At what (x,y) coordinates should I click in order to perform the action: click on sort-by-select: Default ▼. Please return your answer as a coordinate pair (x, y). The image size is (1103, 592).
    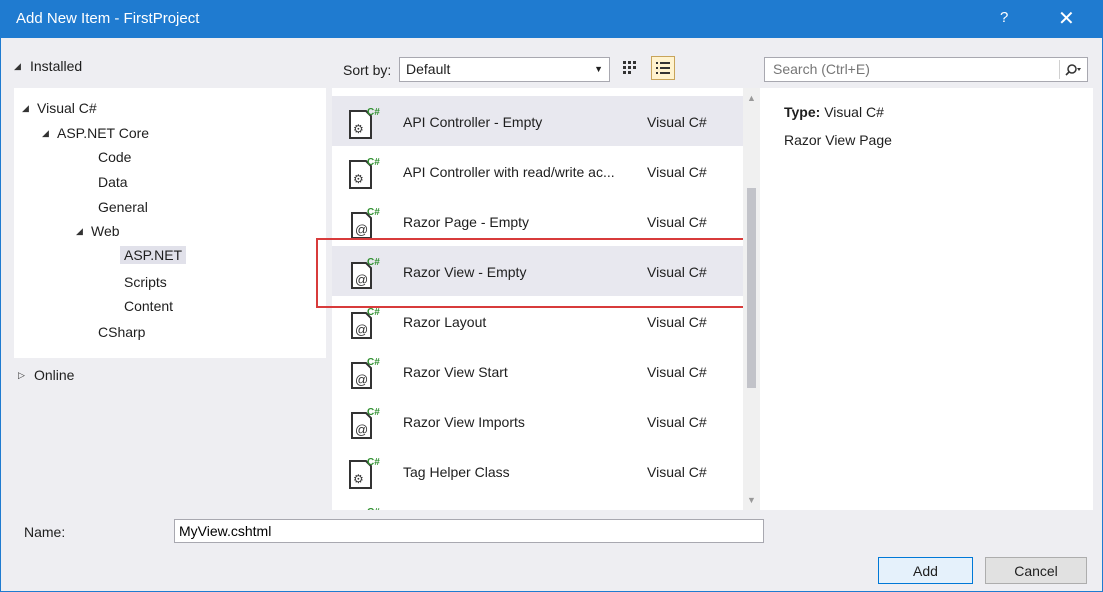
    Looking at the image, I should click on (504, 69).